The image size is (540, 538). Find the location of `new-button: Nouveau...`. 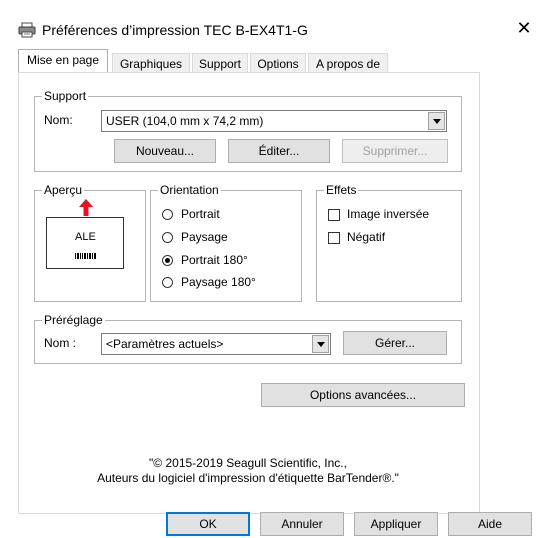

new-button: Nouveau... is located at coordinates (165, 151).